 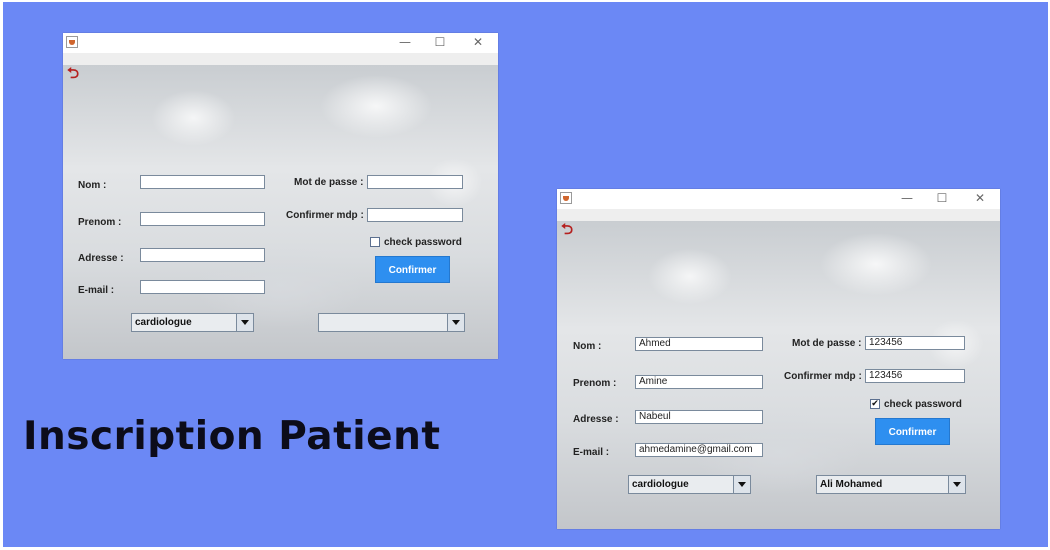 What do you see at coordinates (232, 436) in the screenshot?
I see `page-title: Inscription Patient` at bounding box center [232, 436].